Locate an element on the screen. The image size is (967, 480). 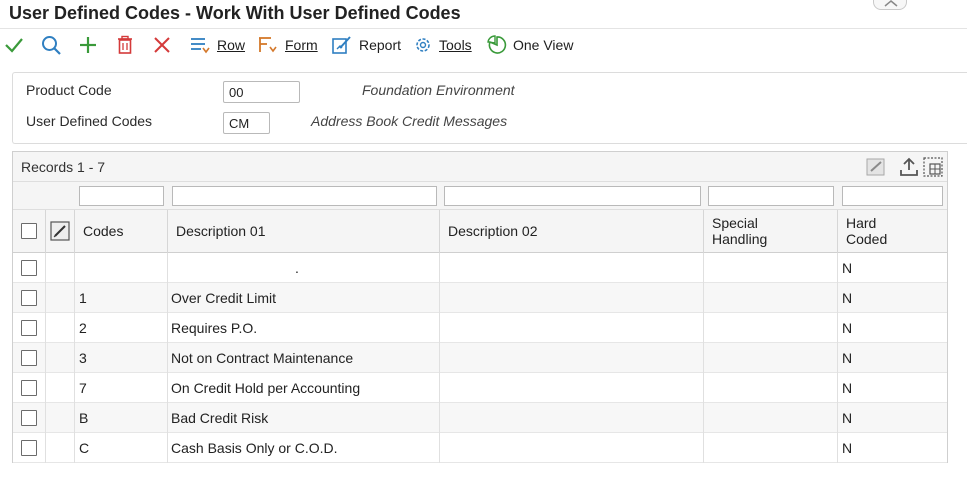
column-header-codes-label: Codes is located at coordinates (103, 231).